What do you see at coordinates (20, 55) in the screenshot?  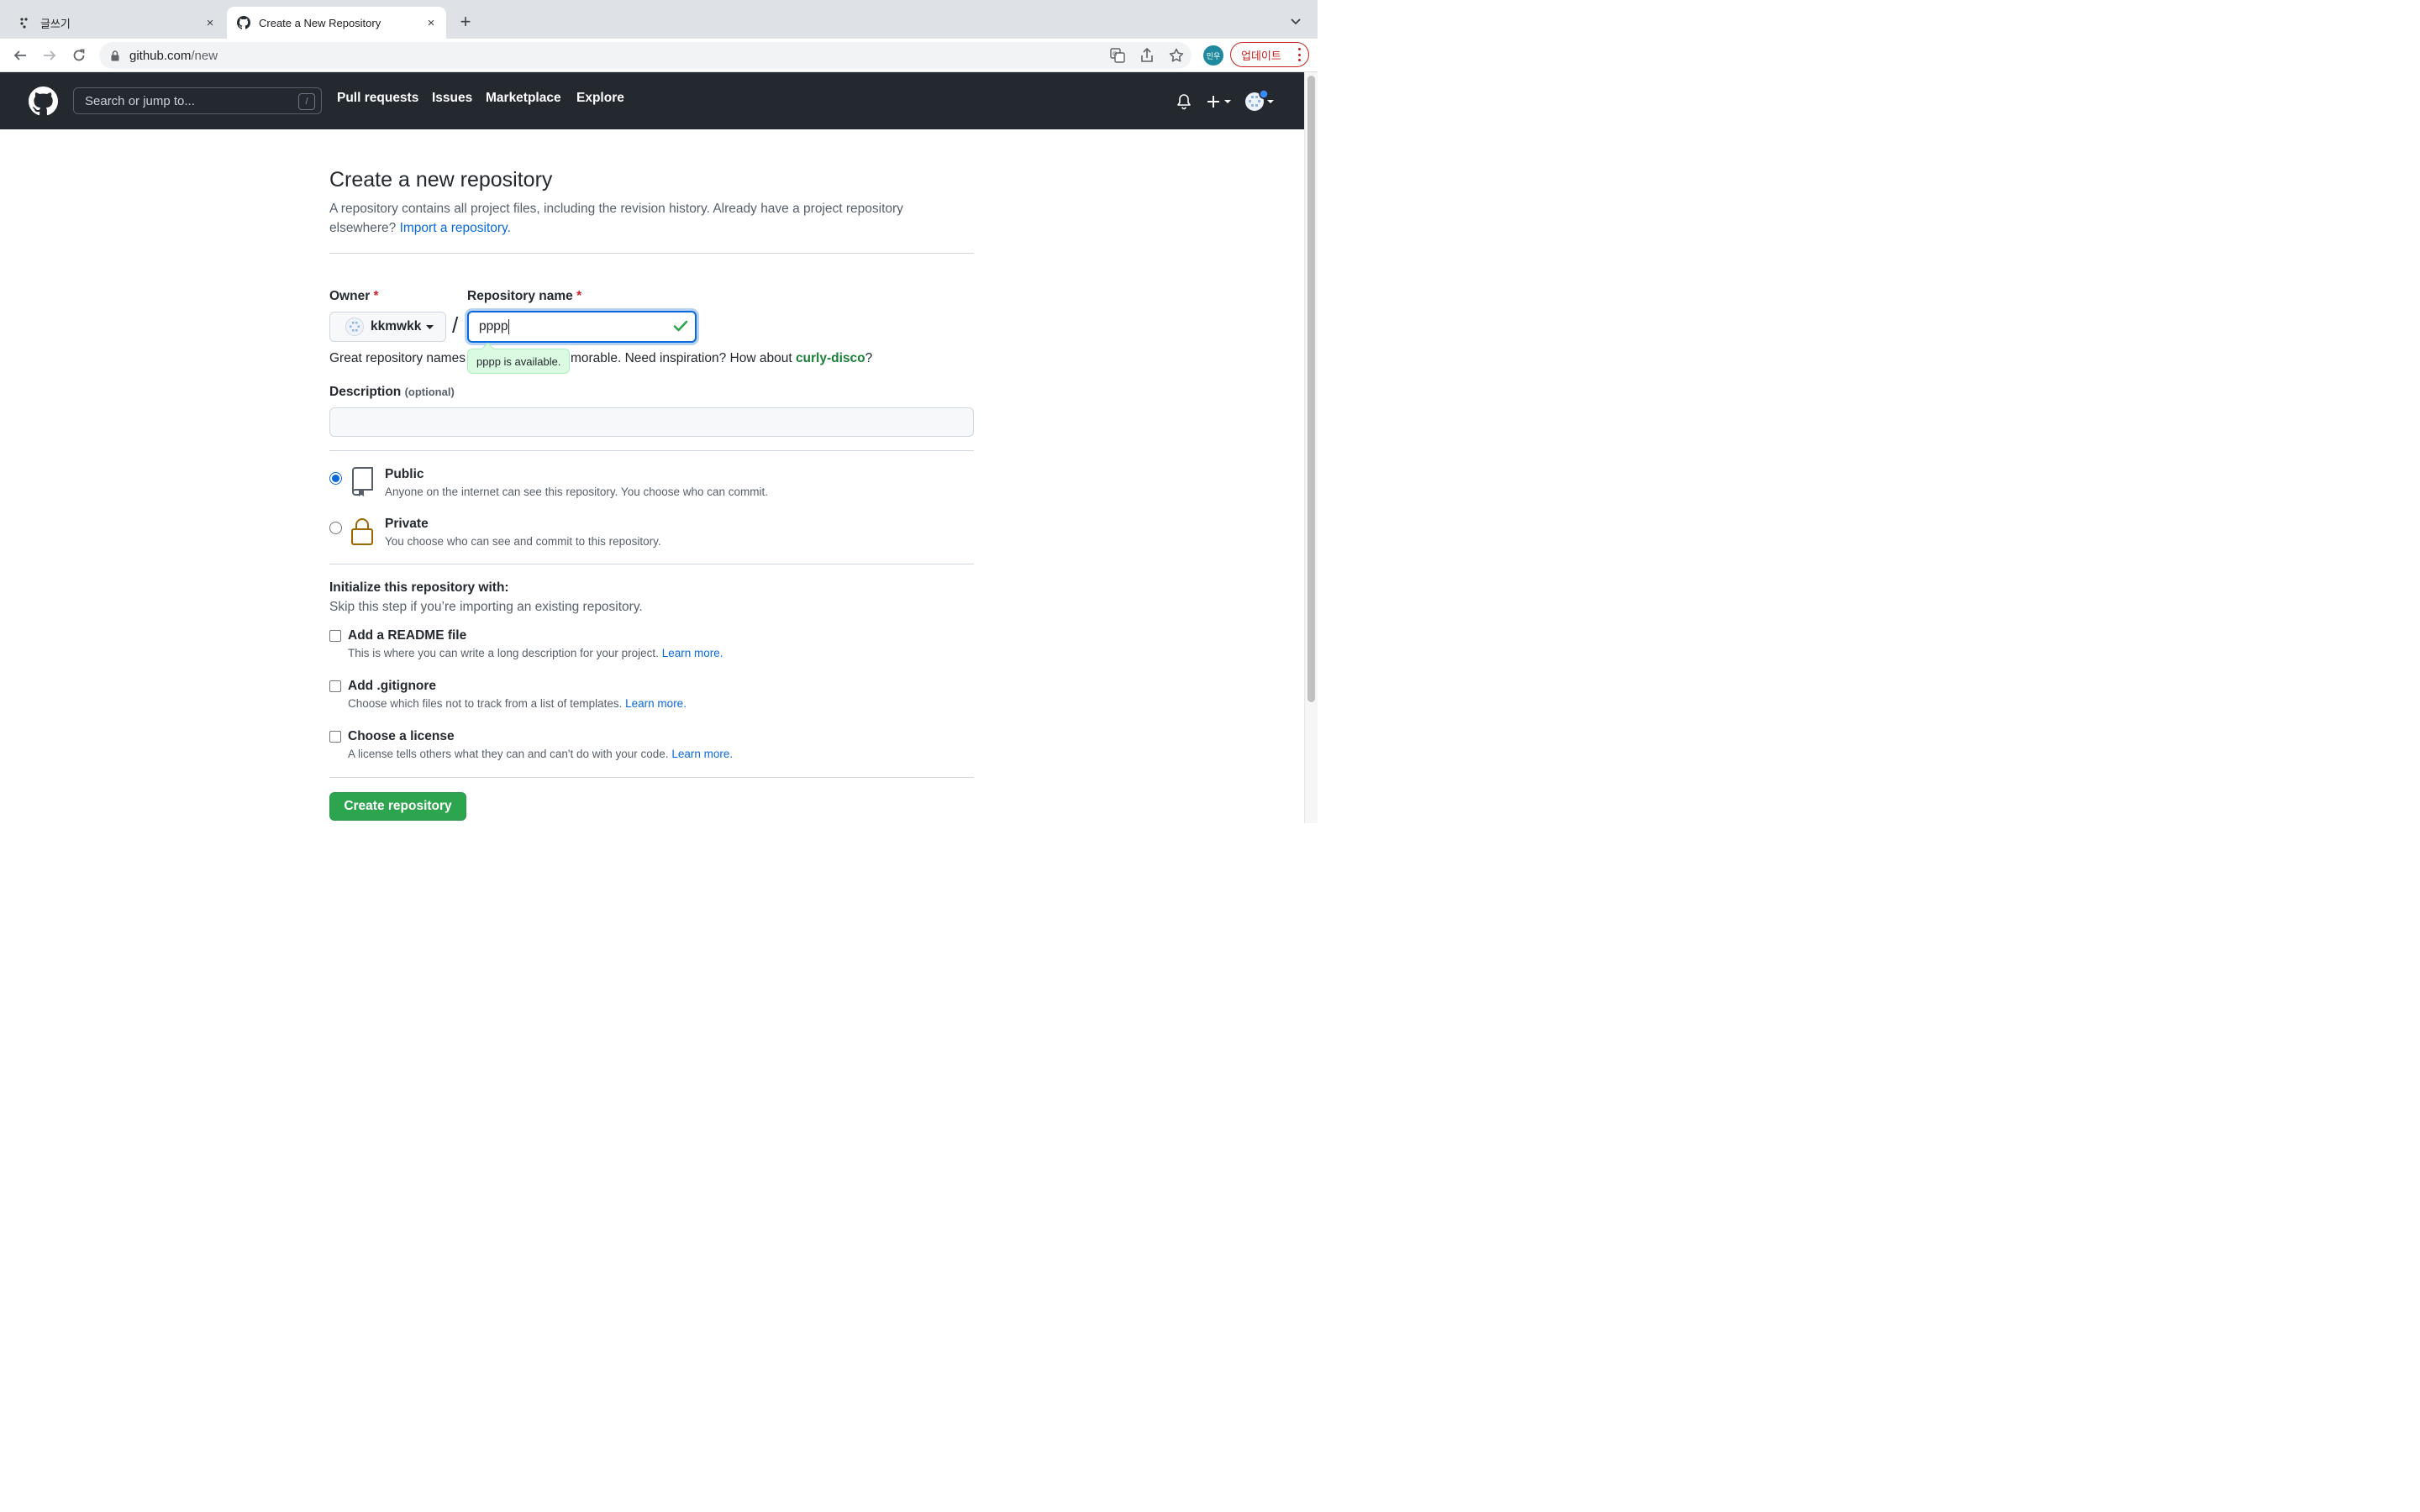 I see `back-arrow-icon` at bounding box center [20, 55].